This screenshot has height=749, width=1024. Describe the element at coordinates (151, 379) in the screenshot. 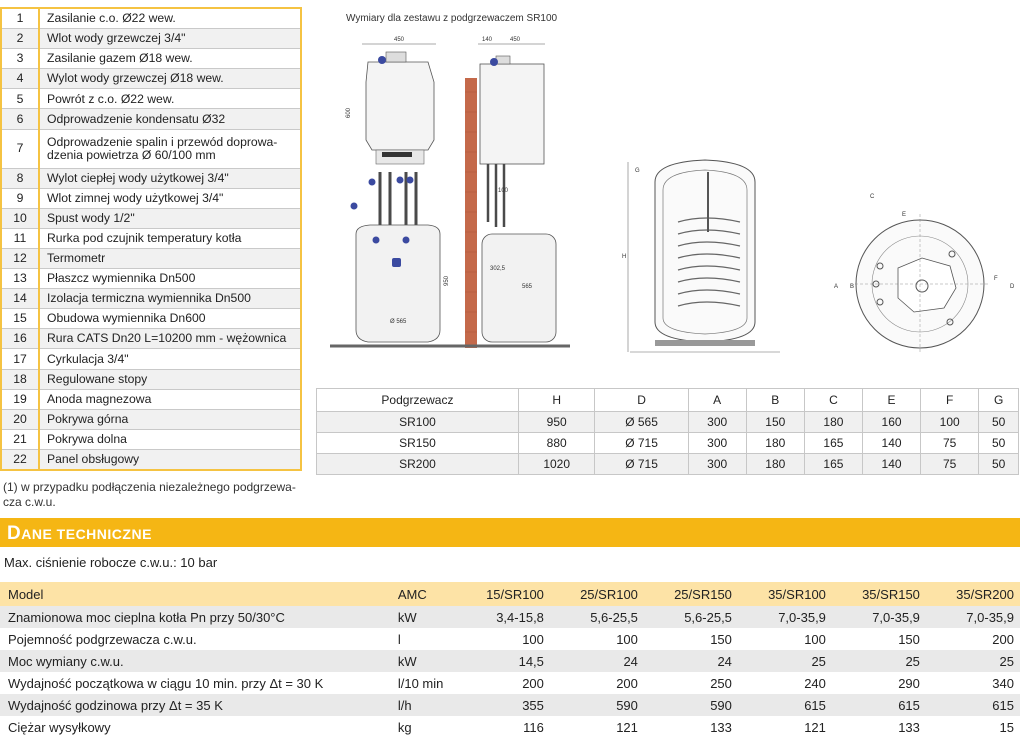

I see `legend-row: 18 Regulowane stopy` at that location.